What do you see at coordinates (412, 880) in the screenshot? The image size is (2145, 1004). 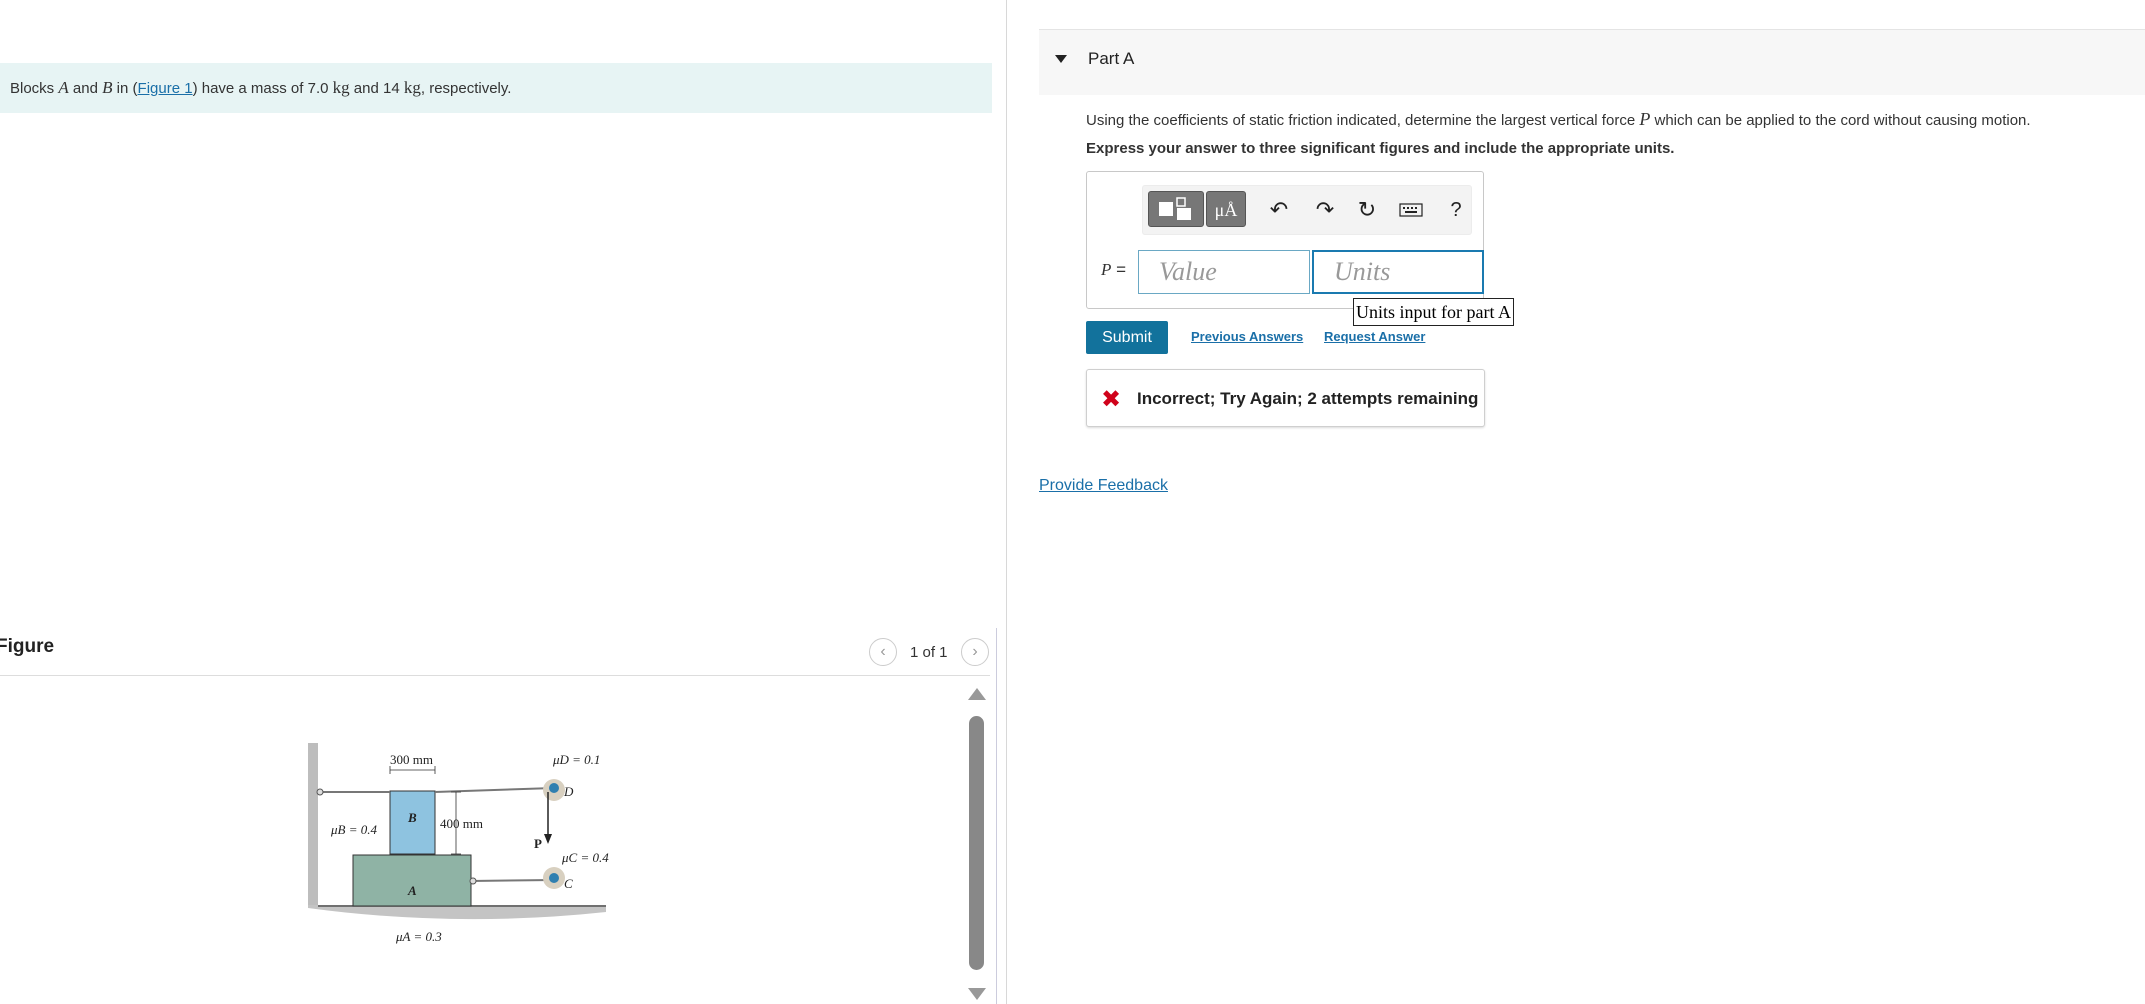 I see `block-a` at bounding box center [412, 880].